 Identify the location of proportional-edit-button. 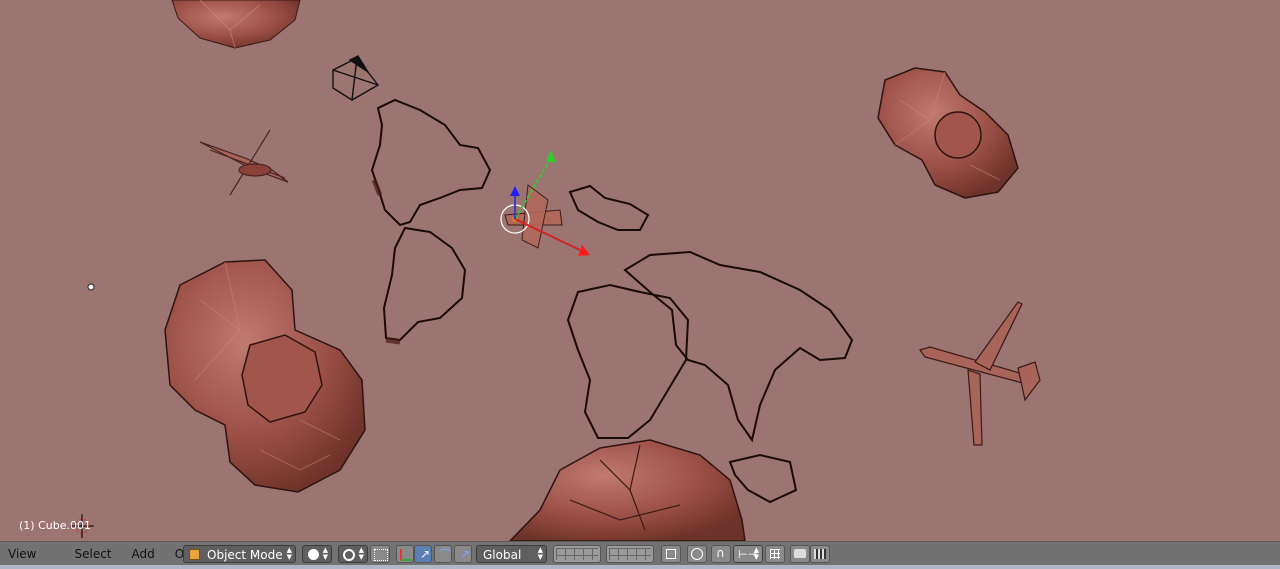
(697, 554).